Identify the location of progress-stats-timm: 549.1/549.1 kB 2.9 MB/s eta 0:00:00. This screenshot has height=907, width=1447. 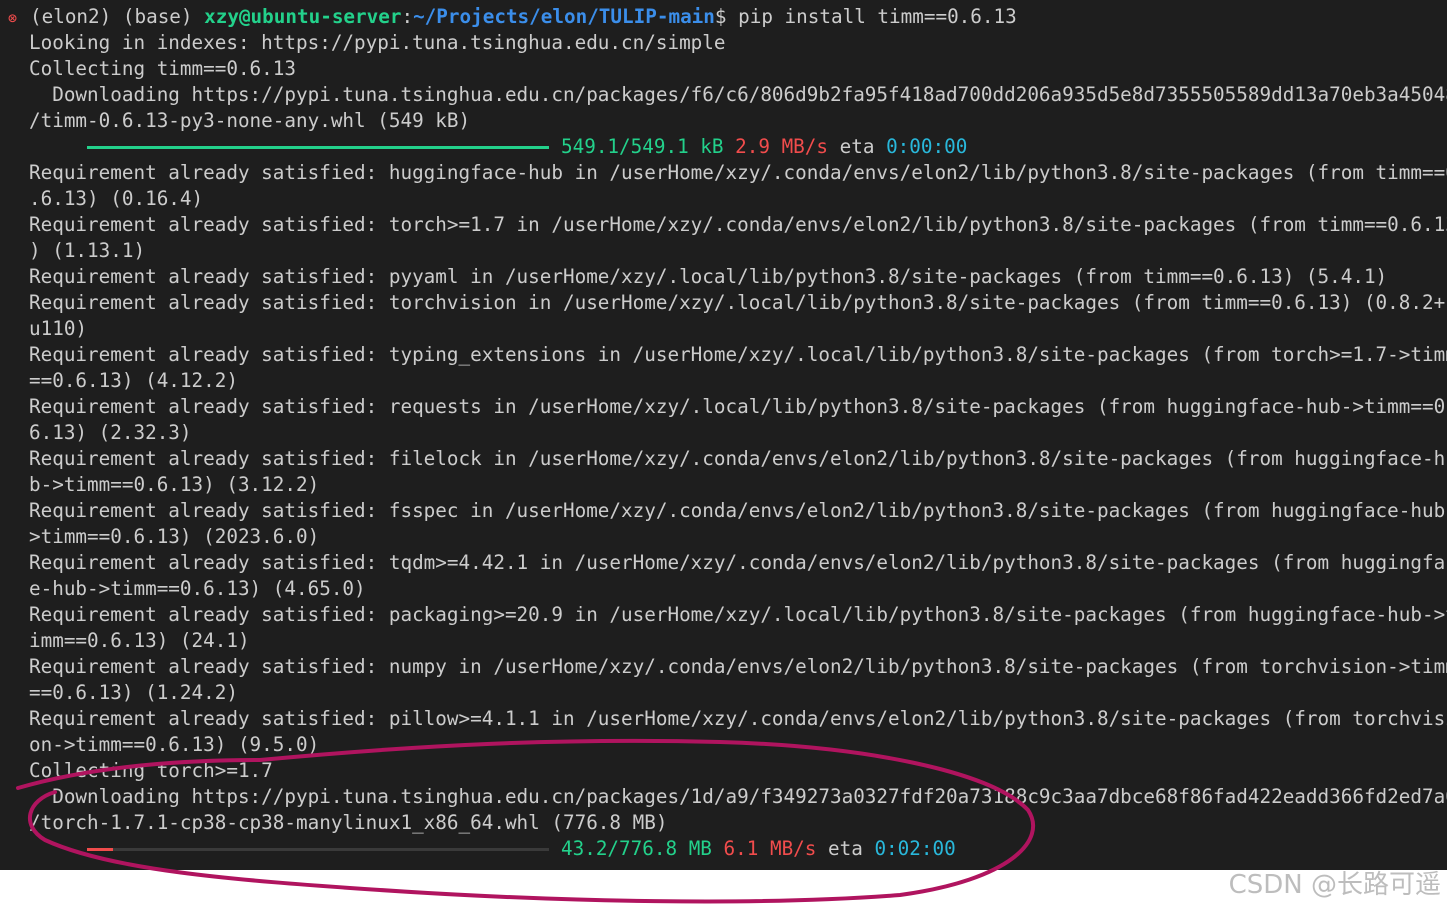
(764, 147).